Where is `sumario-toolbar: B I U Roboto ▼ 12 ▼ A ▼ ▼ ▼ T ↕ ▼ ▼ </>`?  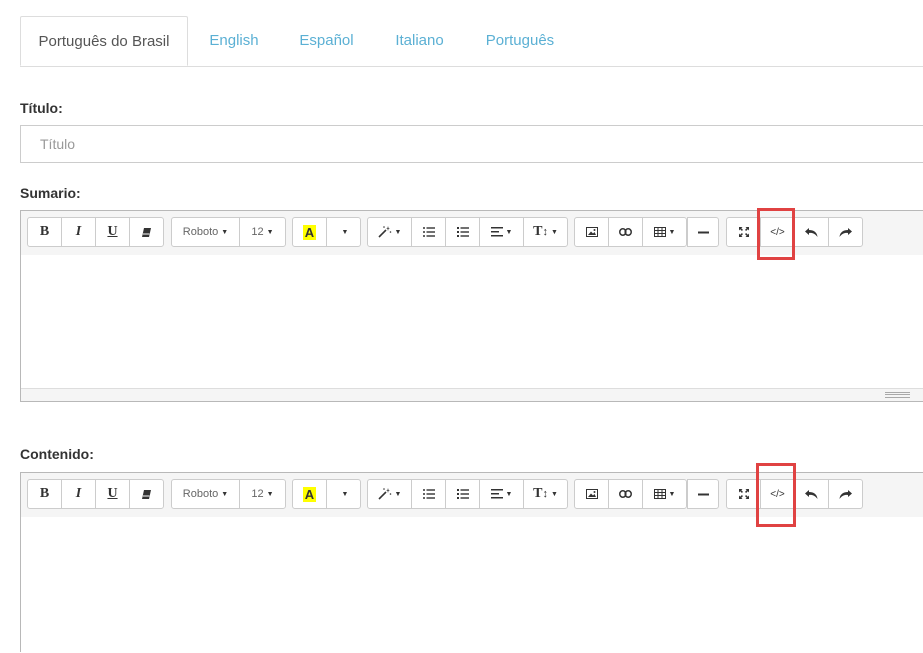 sumario-toolbar: B I U Roboto ▼ 12 ▼ A ▼ ▼ ▼ T ↕ ▼ ▼ </> is located at coordinates (472, 233).